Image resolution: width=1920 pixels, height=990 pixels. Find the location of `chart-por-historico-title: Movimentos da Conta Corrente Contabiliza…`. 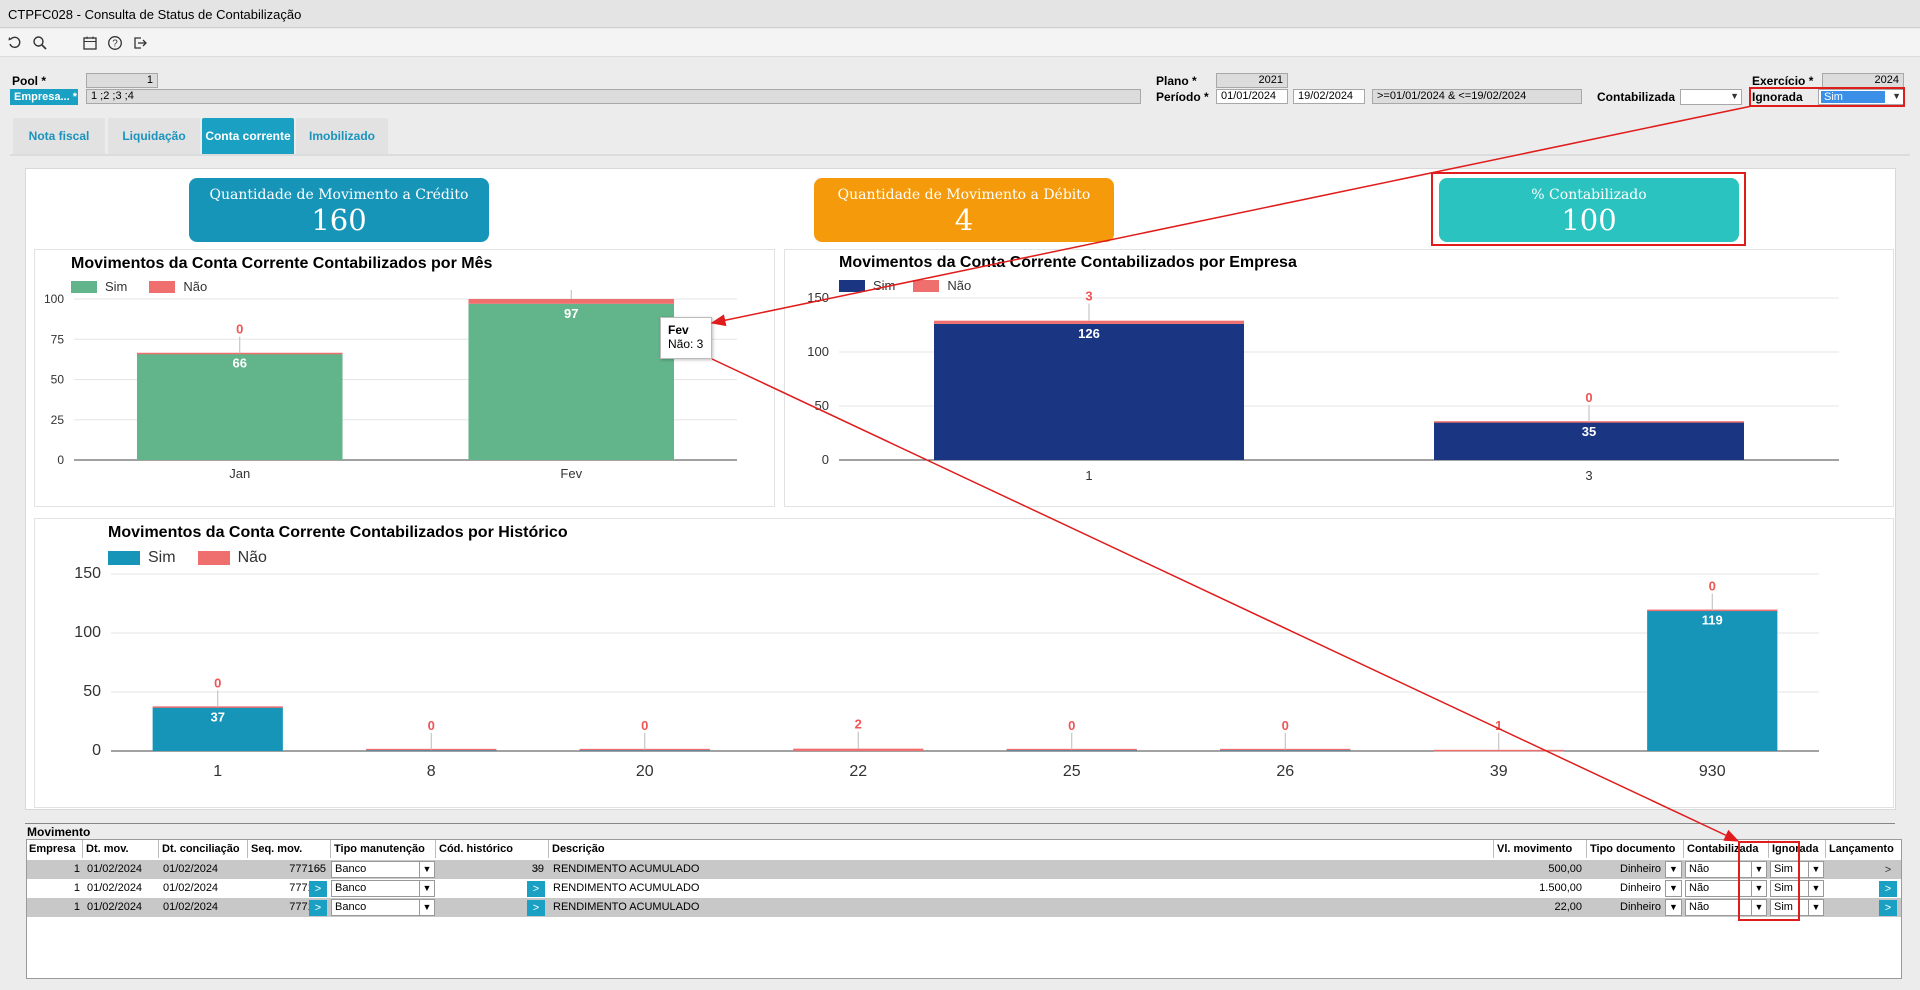

chart-por-historico-title: Movimentos da Conta Corrente Contabiliza… is located at coordinates (338, 532).